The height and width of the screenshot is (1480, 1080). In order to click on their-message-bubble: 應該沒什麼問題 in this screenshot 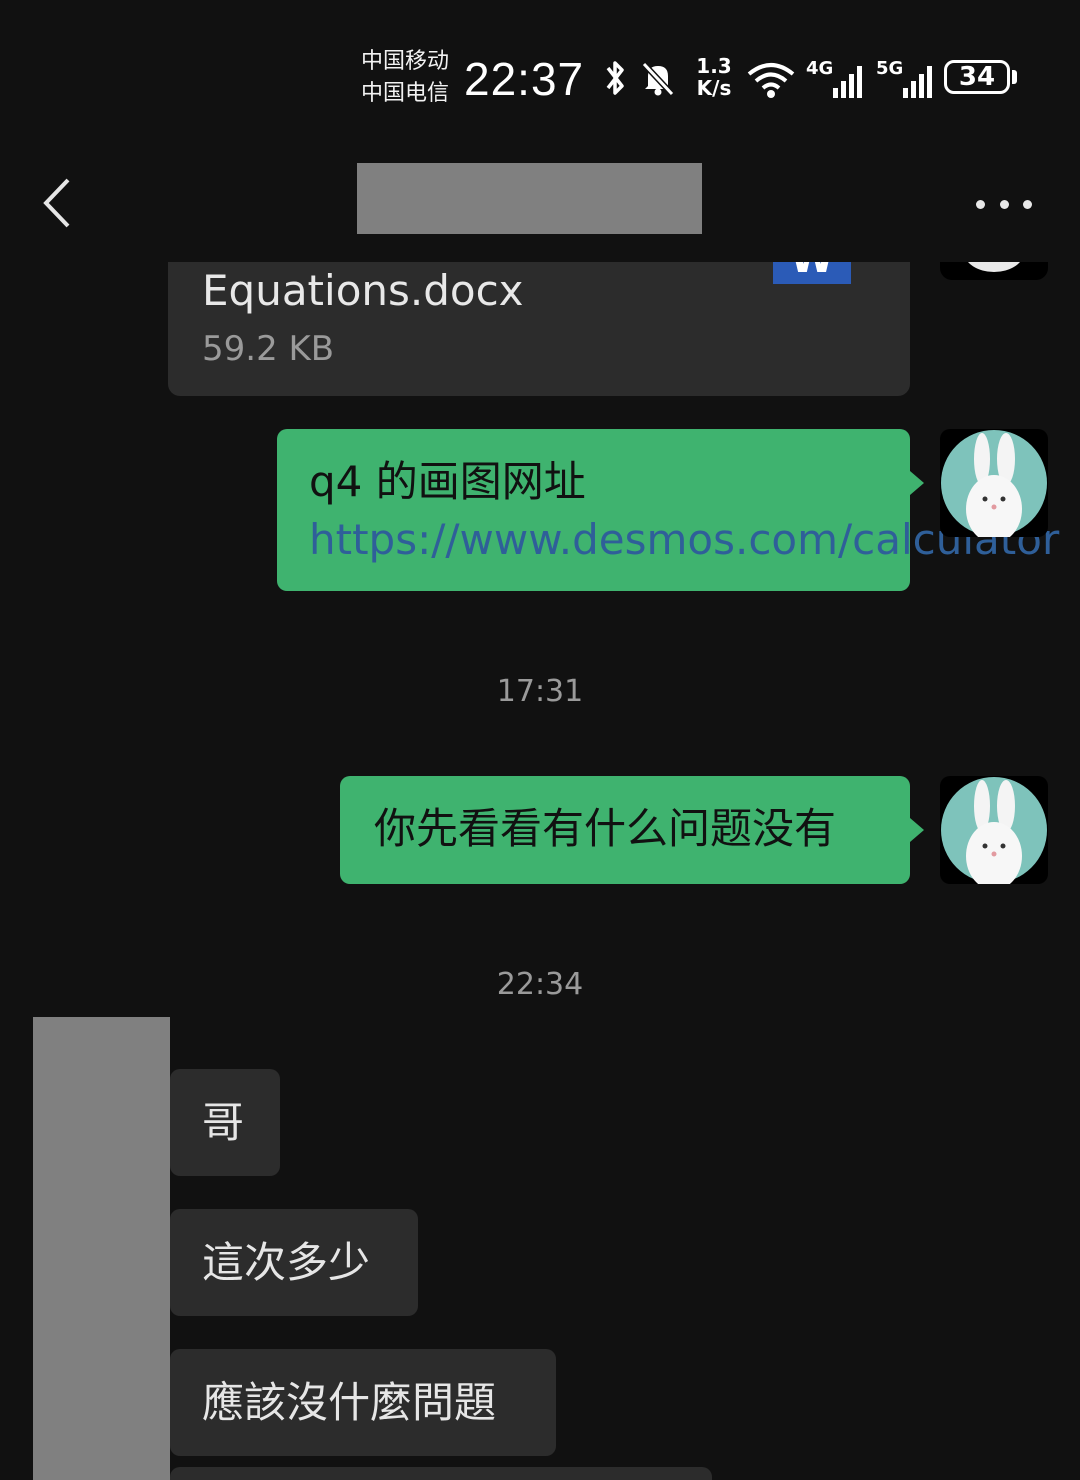, I will do `click(363, 1402)`.